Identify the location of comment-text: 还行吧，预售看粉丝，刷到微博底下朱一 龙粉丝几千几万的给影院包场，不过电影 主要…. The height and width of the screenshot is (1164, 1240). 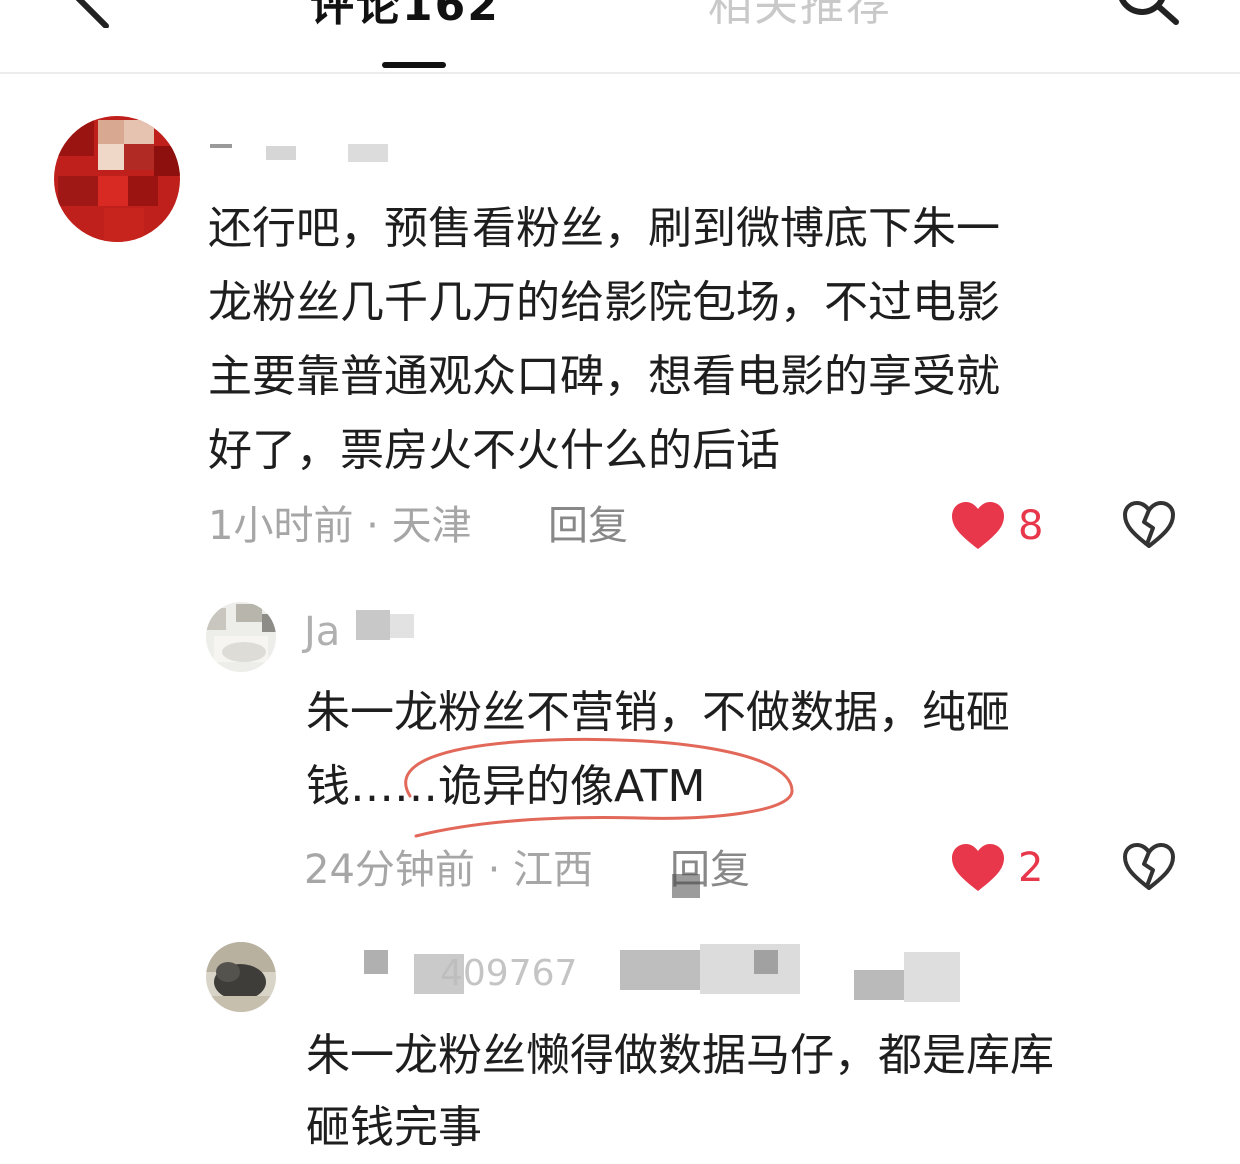
(604, 339).